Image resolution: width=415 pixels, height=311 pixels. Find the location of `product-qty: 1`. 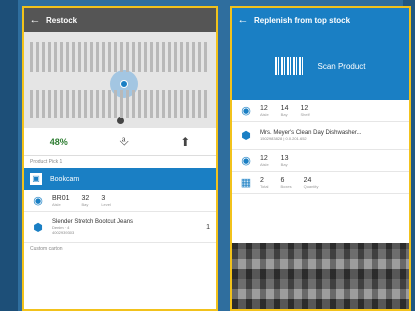

product-qty: 1 is located at coordinates (208, 227).